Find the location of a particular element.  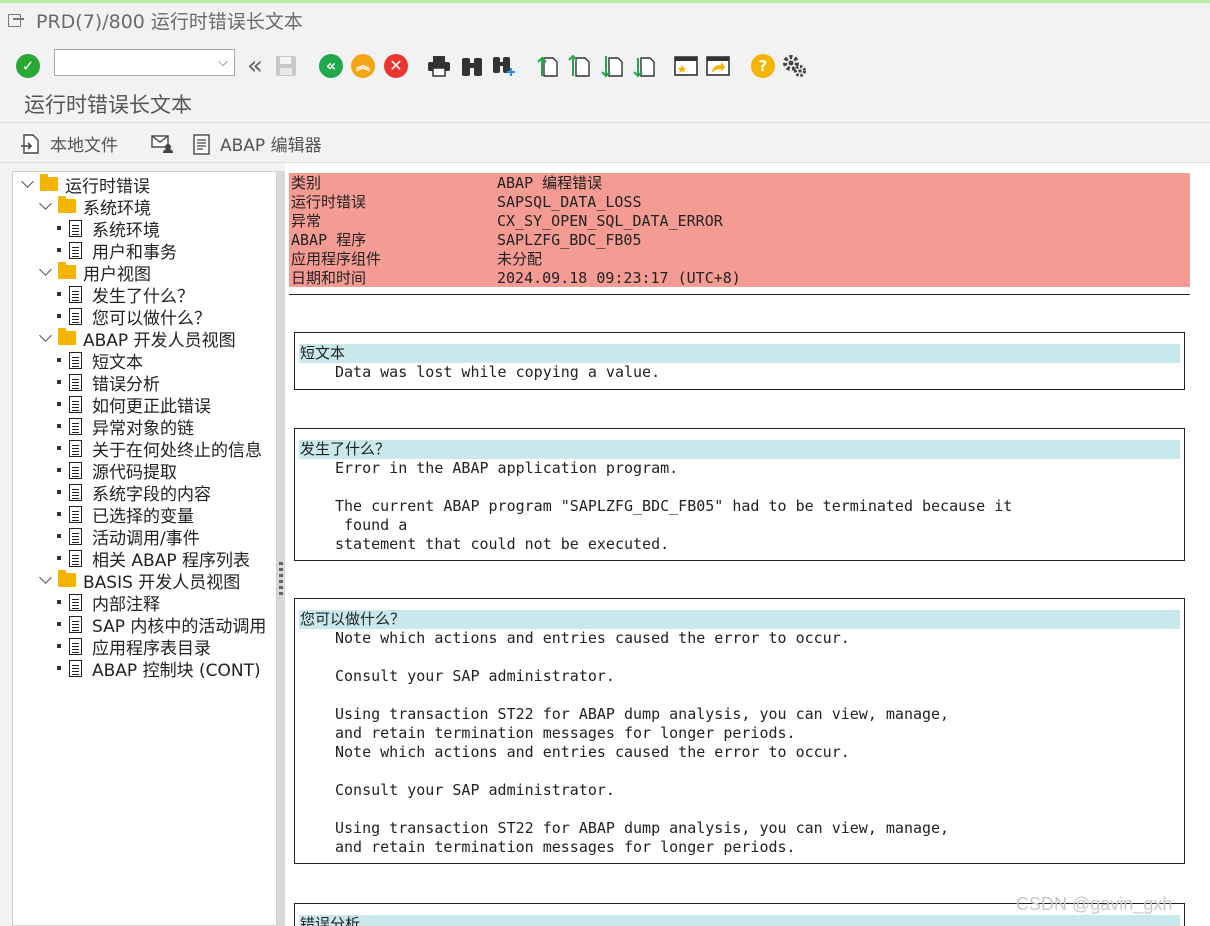

dump-header-row: ABAP 程序 SAPLZFG_BDC_FB05 is located at coordinates (739, 239).